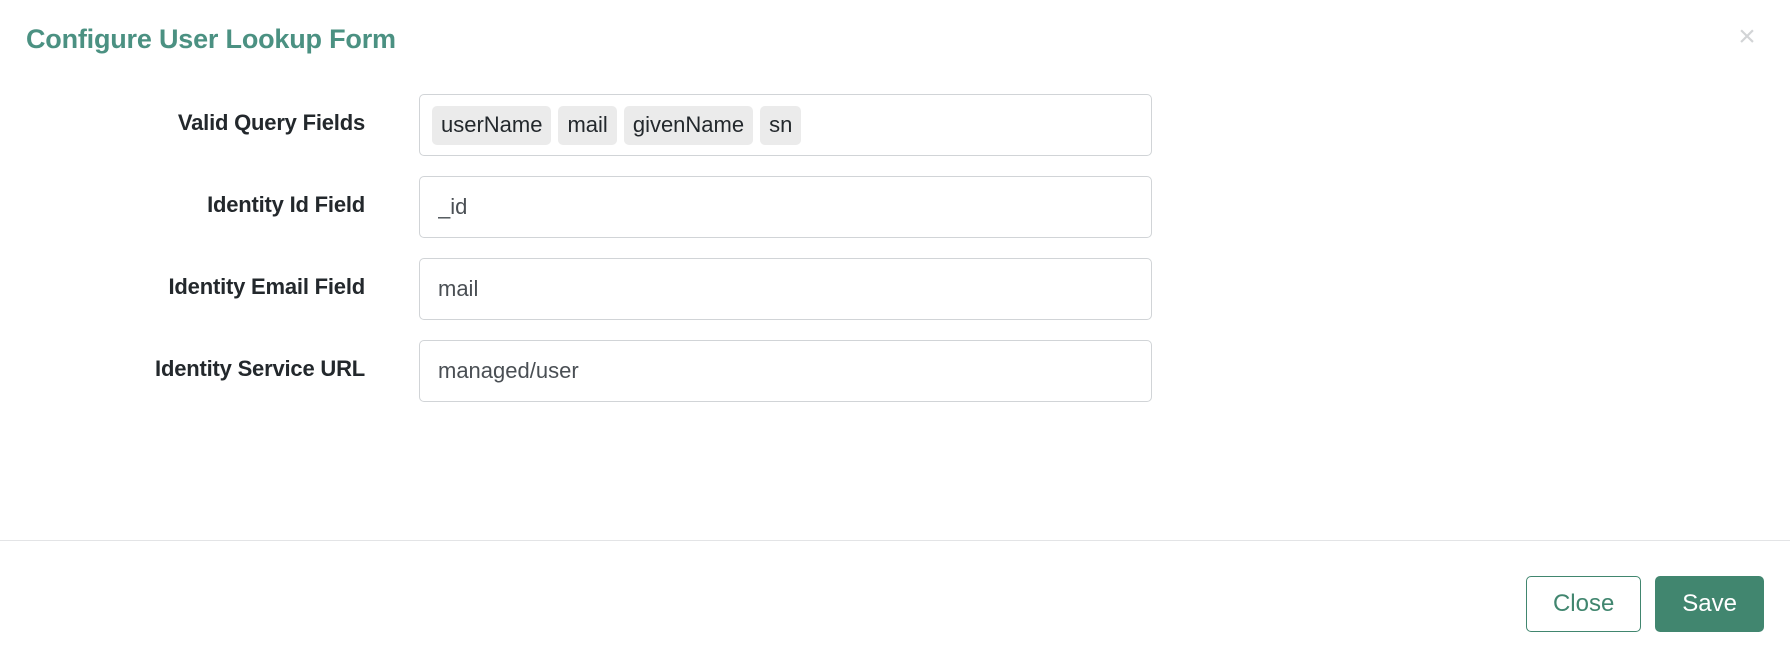 This screenshot has width=1790, height=666. Describe the element at coordinates (1709, 603) in the screenshot. I see `save-button: Save` at that location.